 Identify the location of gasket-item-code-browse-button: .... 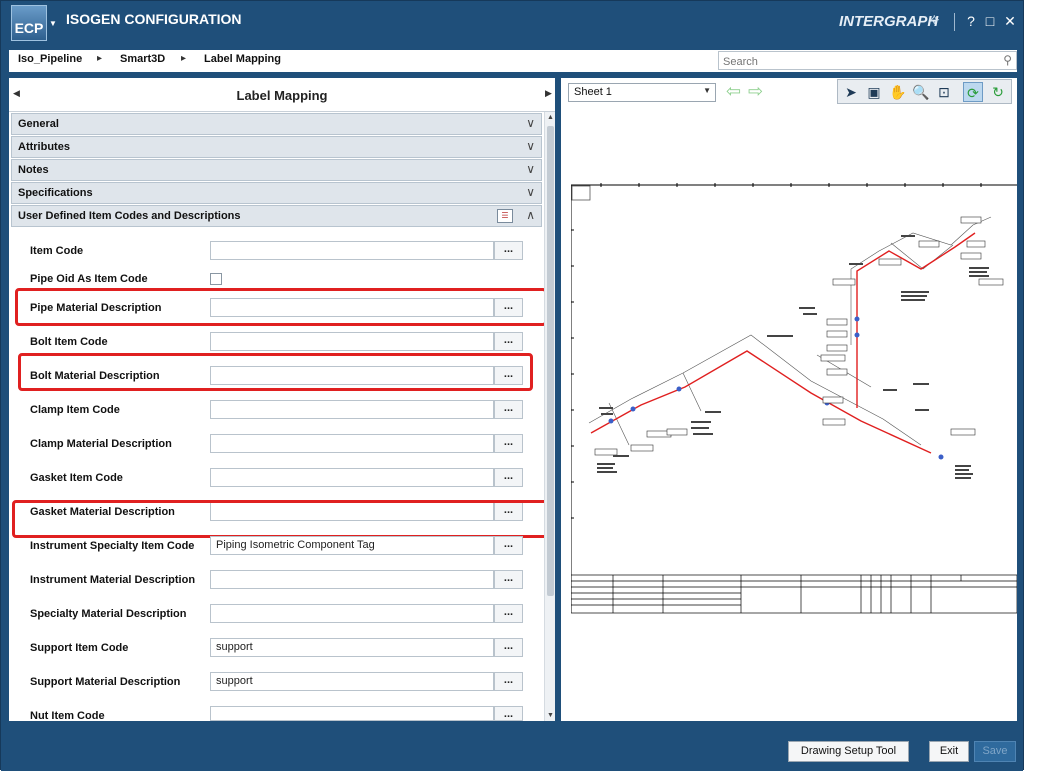
(508, 477).